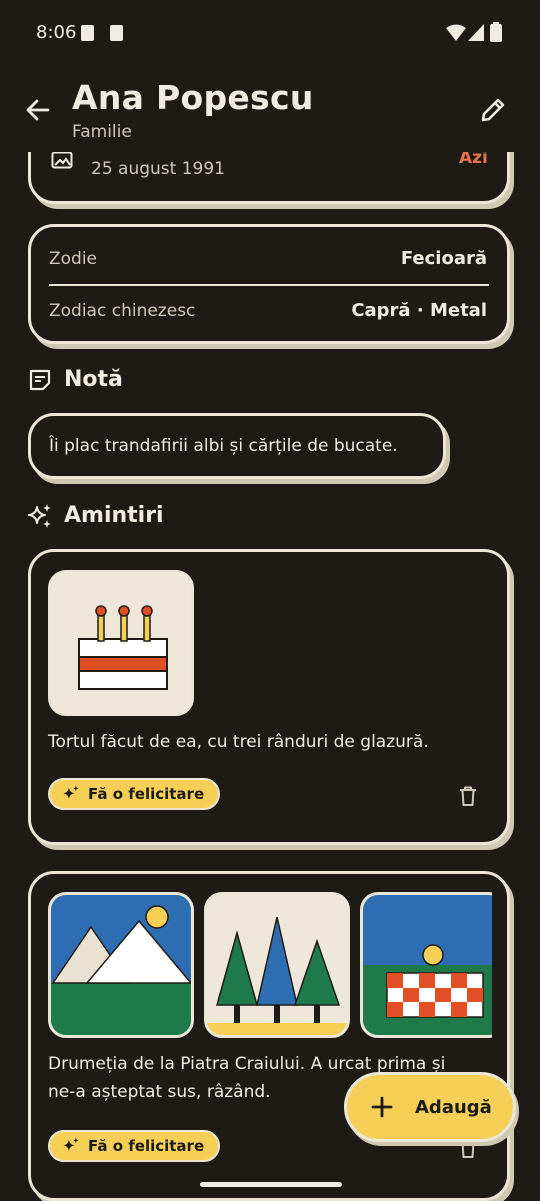  Describe the element at coordinates (496, 32) in the screenshot. I see `battery-icon` at that location.